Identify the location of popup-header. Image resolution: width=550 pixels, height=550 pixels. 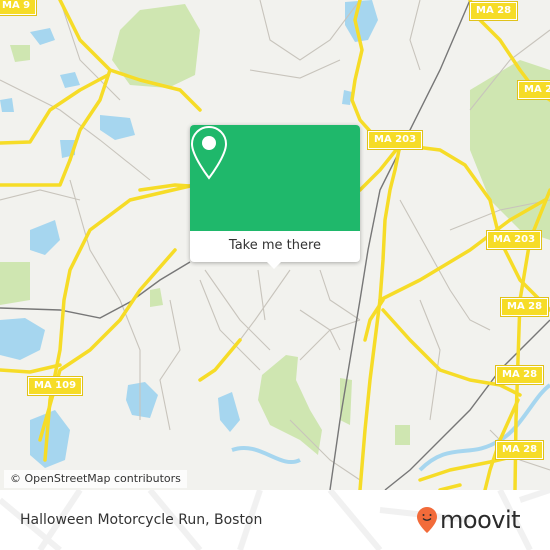
(275, 178).